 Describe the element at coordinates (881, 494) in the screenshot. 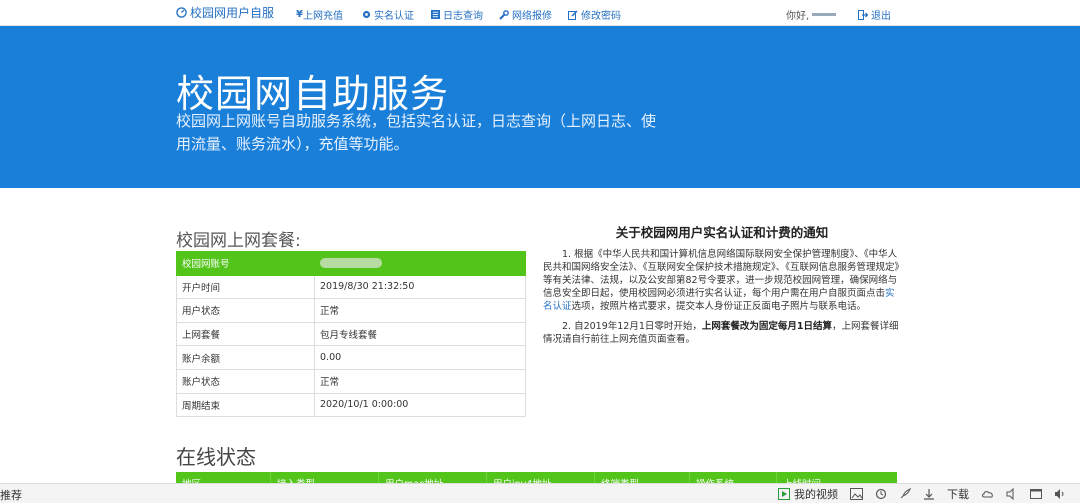

I see `refresh-icon` at that location.